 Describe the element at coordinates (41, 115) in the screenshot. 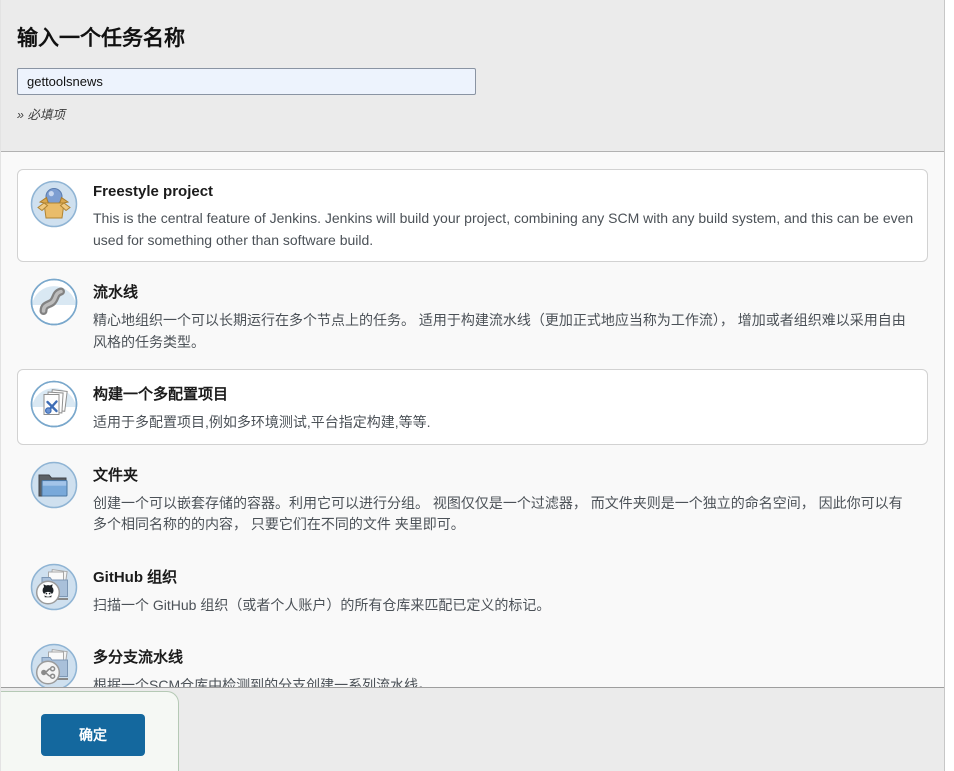

I see `required-note: » 必填项` at that location.